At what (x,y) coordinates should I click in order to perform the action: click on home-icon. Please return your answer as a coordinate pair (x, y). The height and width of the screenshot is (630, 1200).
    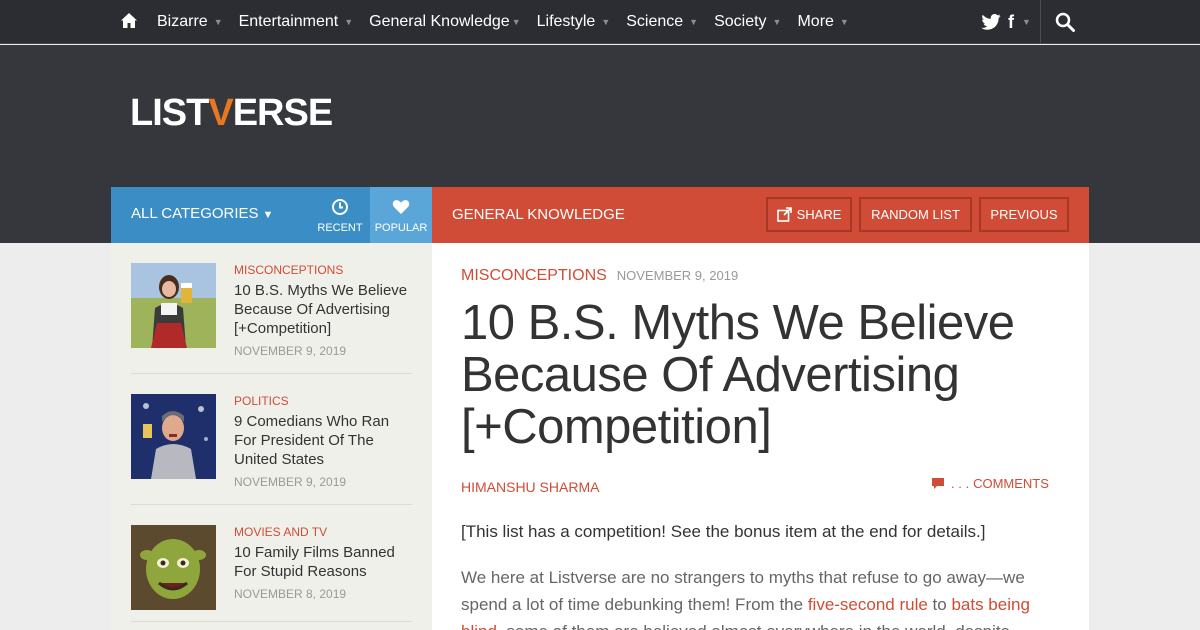
    Looking at the image, I should click on (129, 21).